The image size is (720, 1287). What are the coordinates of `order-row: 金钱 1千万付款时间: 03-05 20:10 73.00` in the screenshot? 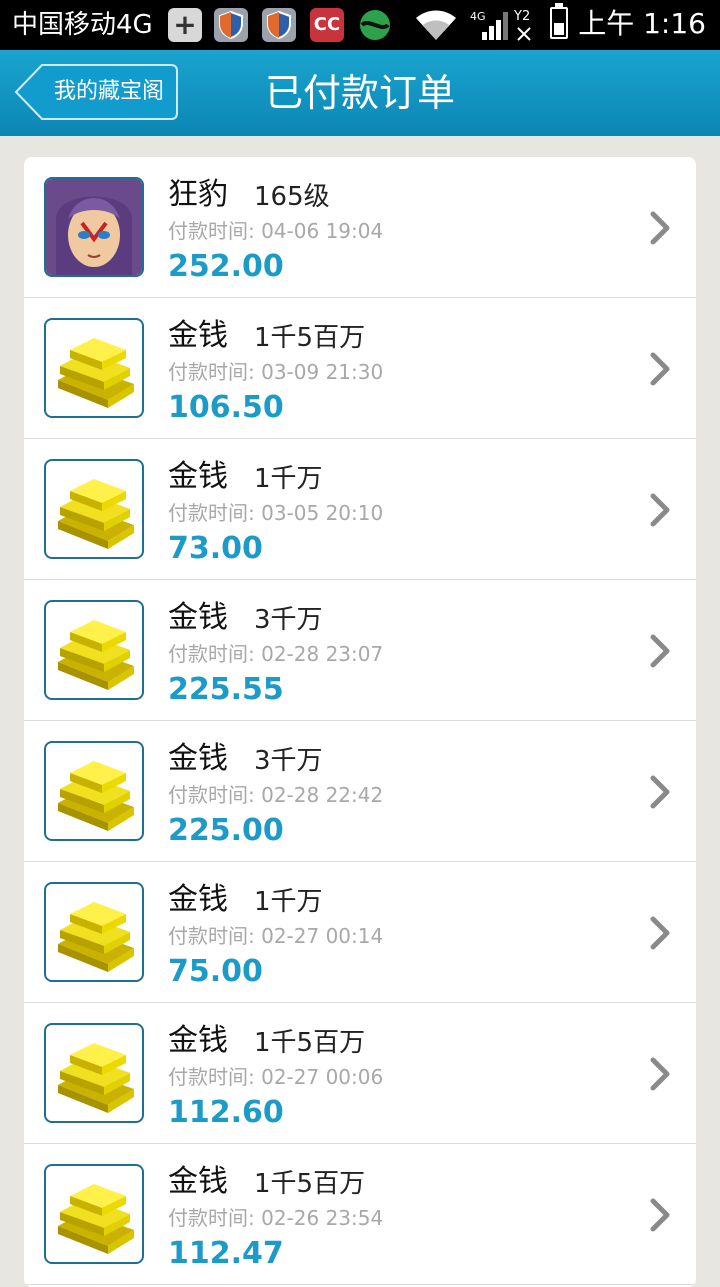 It's located at (360, 509).